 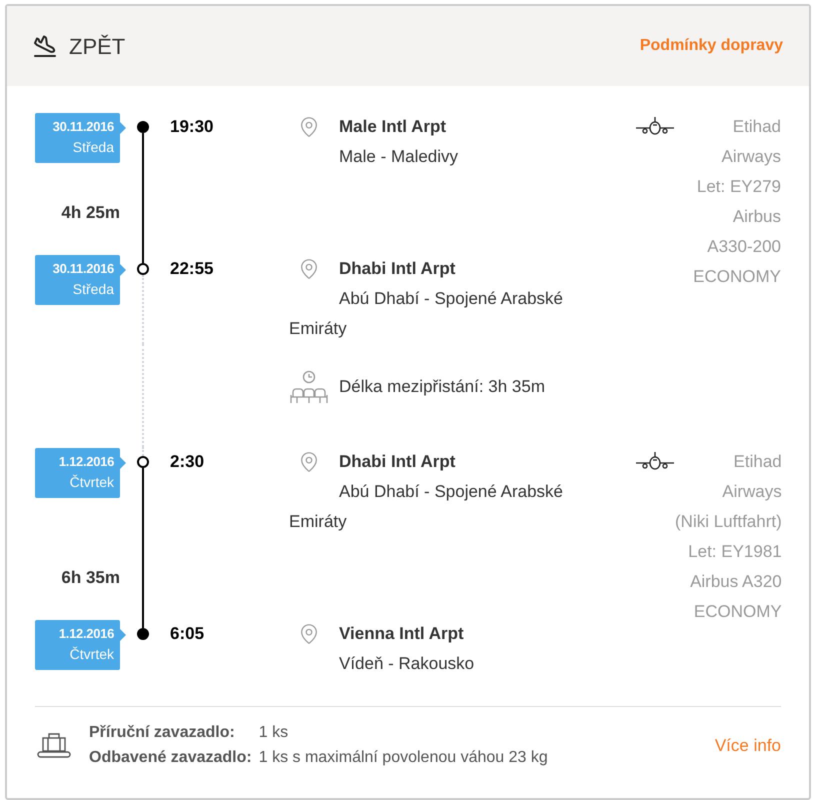 What do you see at coordinates (162, 733) in the screenshot?
I see `baggage-label: Příruční zavazadlo:` at bounding box center [162, 733].